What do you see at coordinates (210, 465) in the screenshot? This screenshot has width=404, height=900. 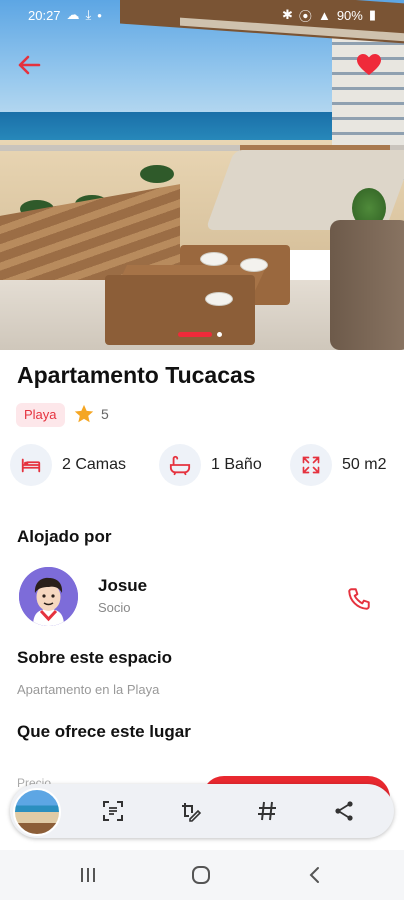 I see `amenity-bathrooms: 1 Baño` at bounding box center [210, 465].